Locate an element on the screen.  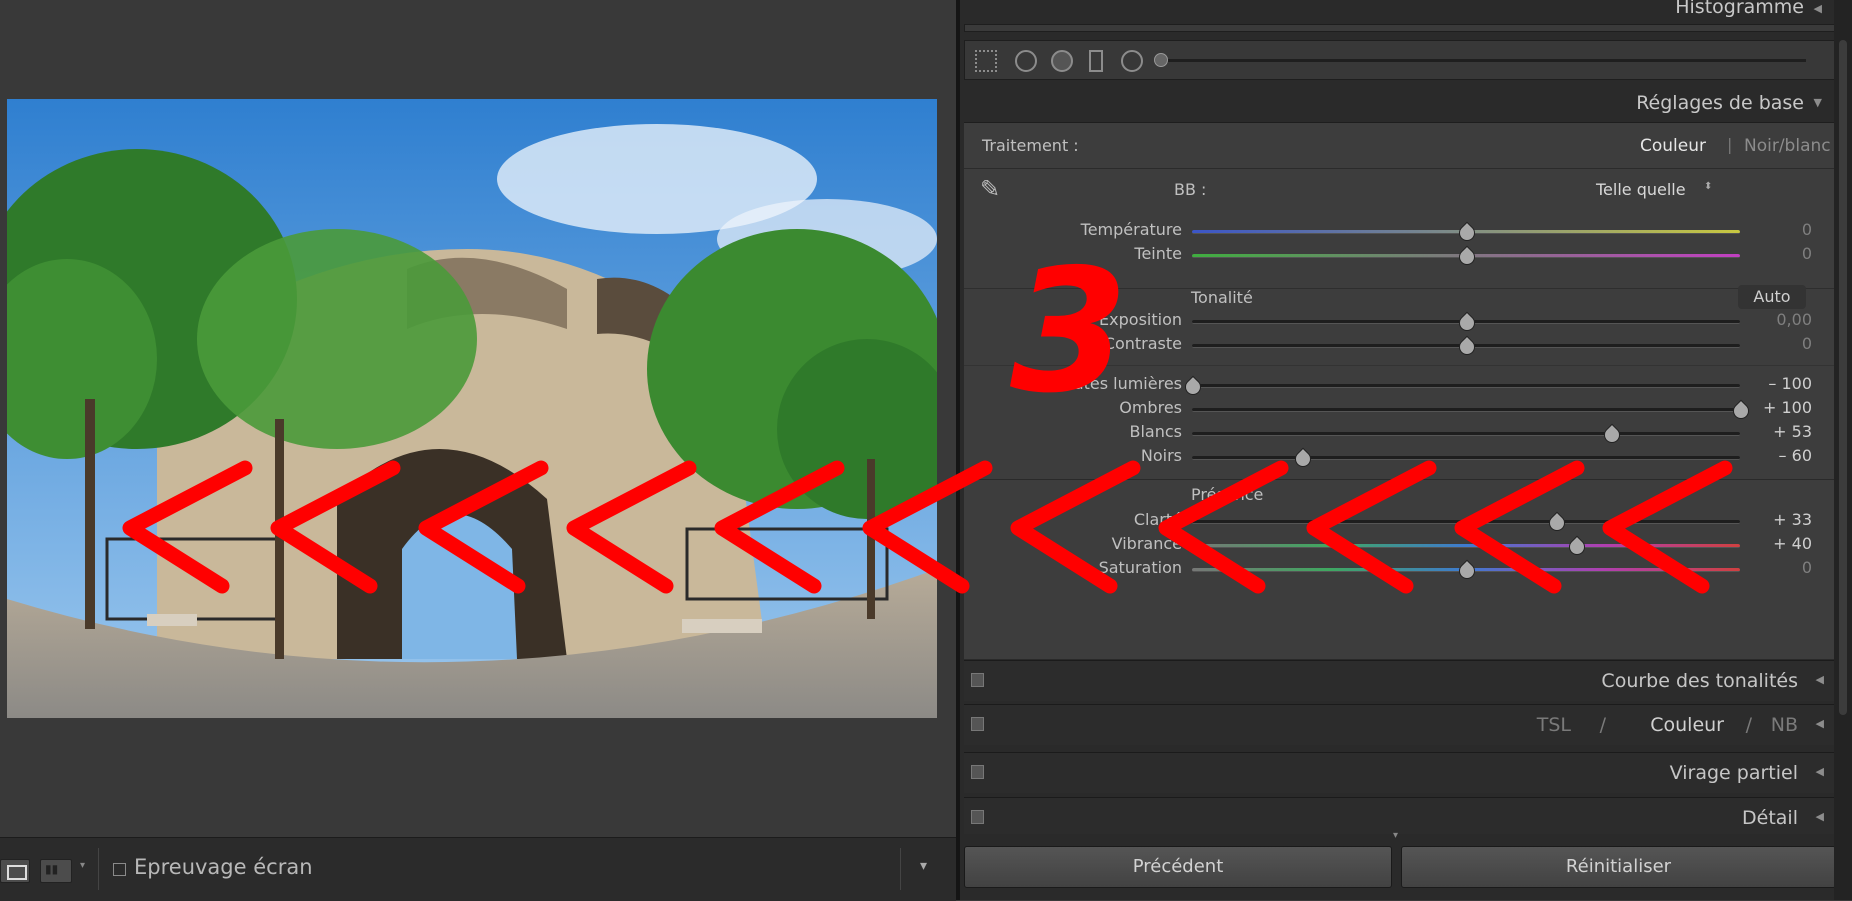
previous-button: Précédent is located at coordinates (1178, 867).